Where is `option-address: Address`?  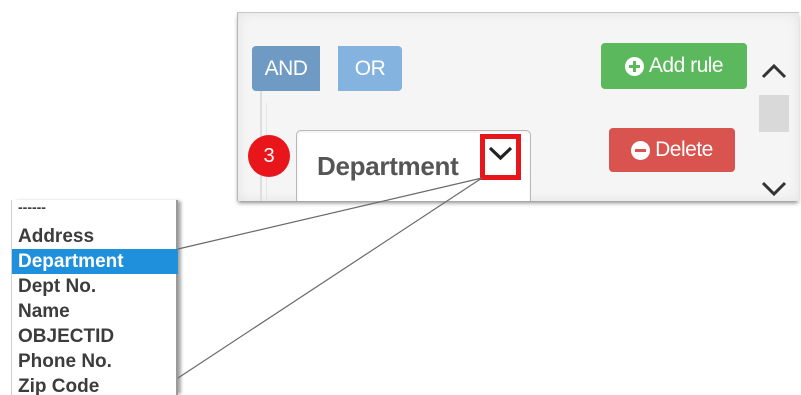 option-address: Address is located at coordinates (95, 236).